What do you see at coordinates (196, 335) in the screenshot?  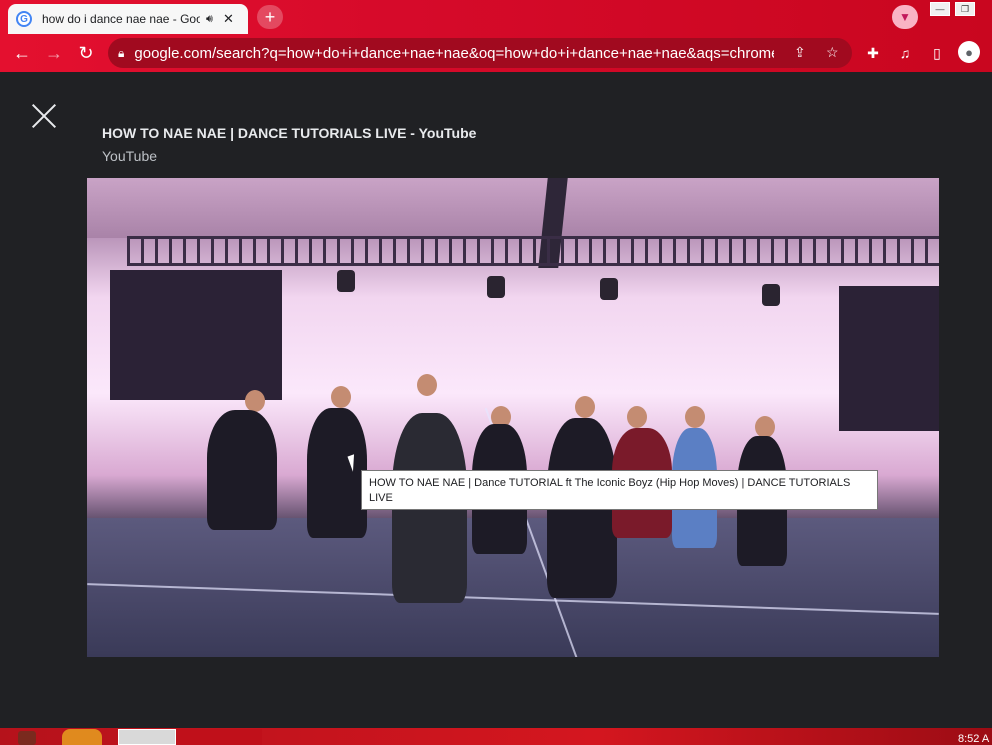 I see `left-screen-panel` at bounding box center [196, 335].